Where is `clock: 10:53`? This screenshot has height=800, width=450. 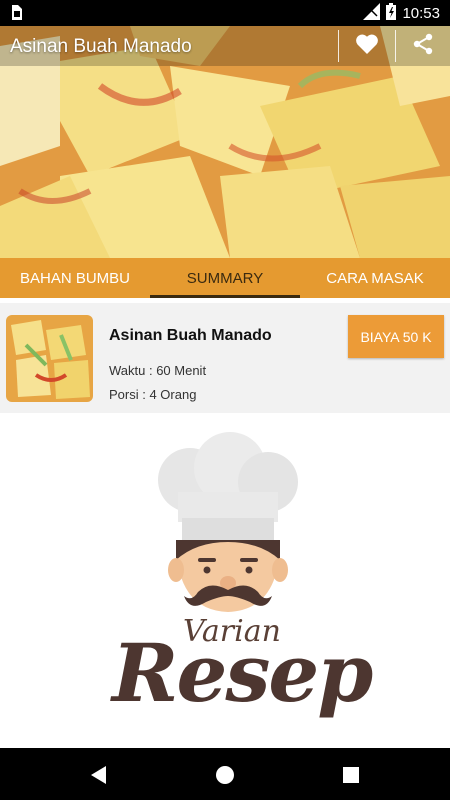 clock: 10:53 is located at coordinates (421, 13).